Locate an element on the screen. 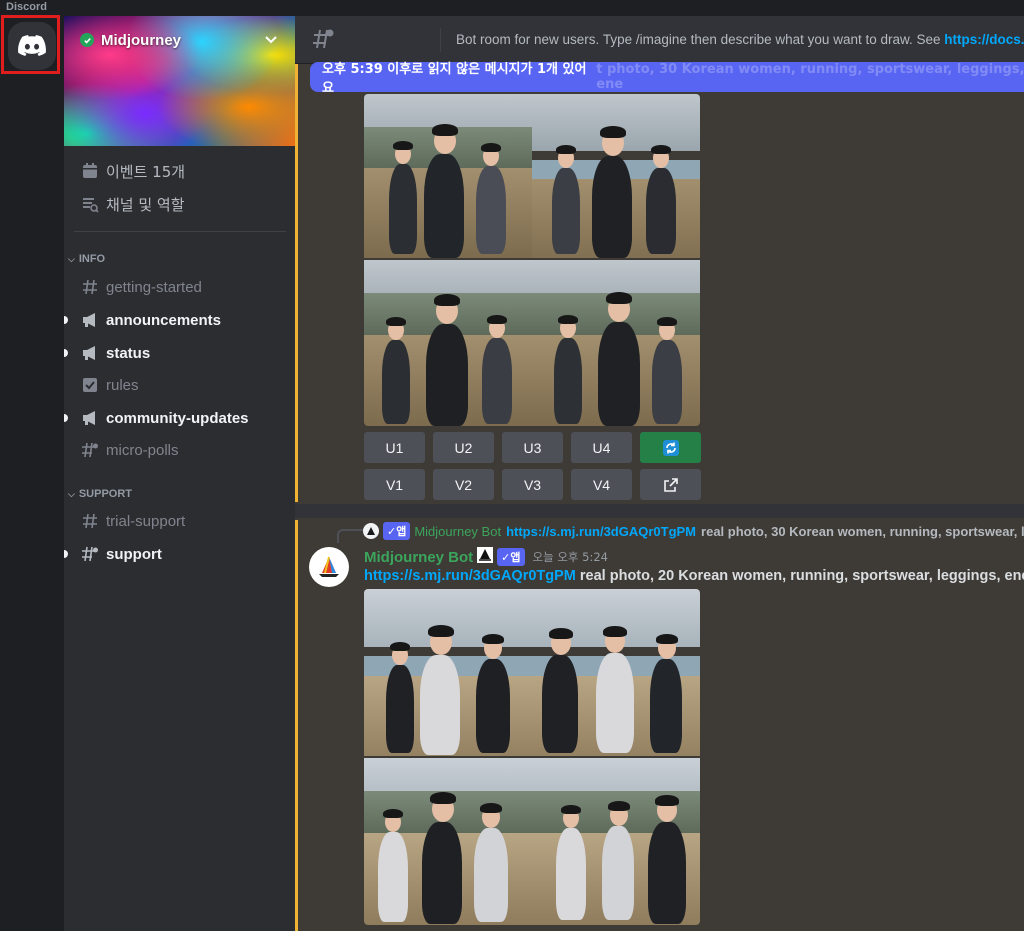 The width and height of the screenshot is (1024, 931). discord-home-button is located at coordinates (32, 46).